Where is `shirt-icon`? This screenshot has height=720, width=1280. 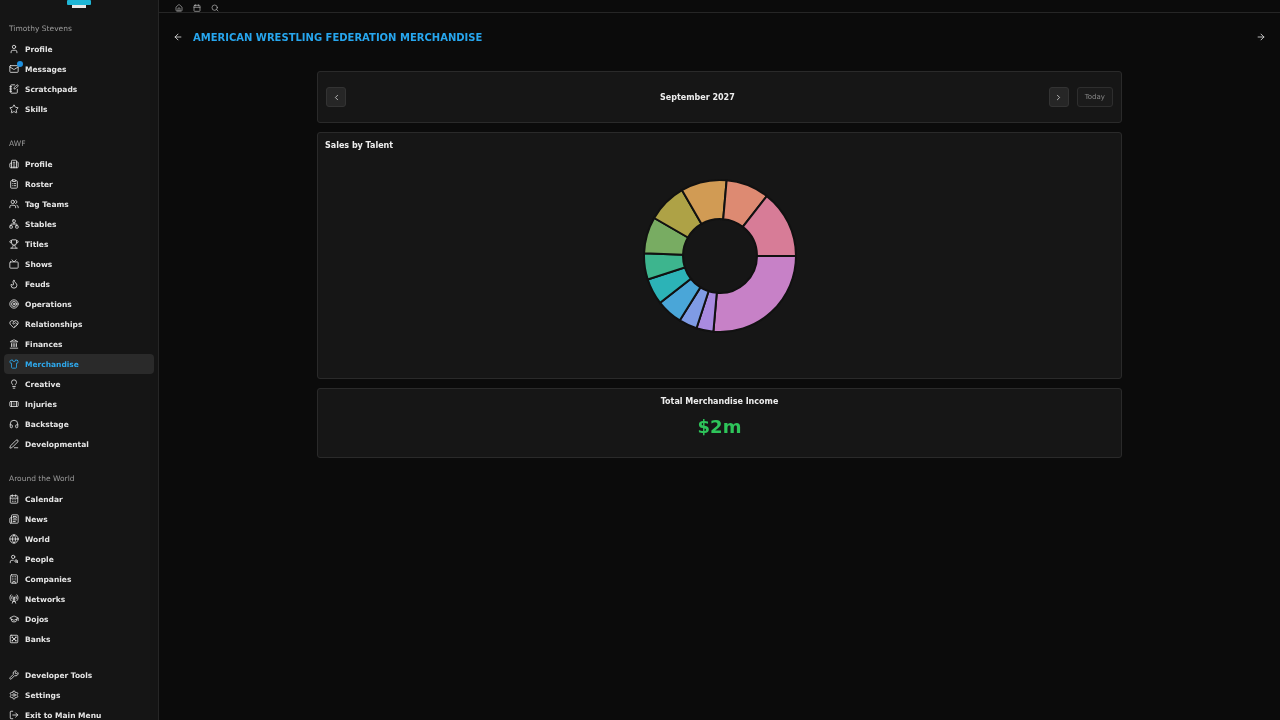
shirt-icon is located at coordinates (14, 364).